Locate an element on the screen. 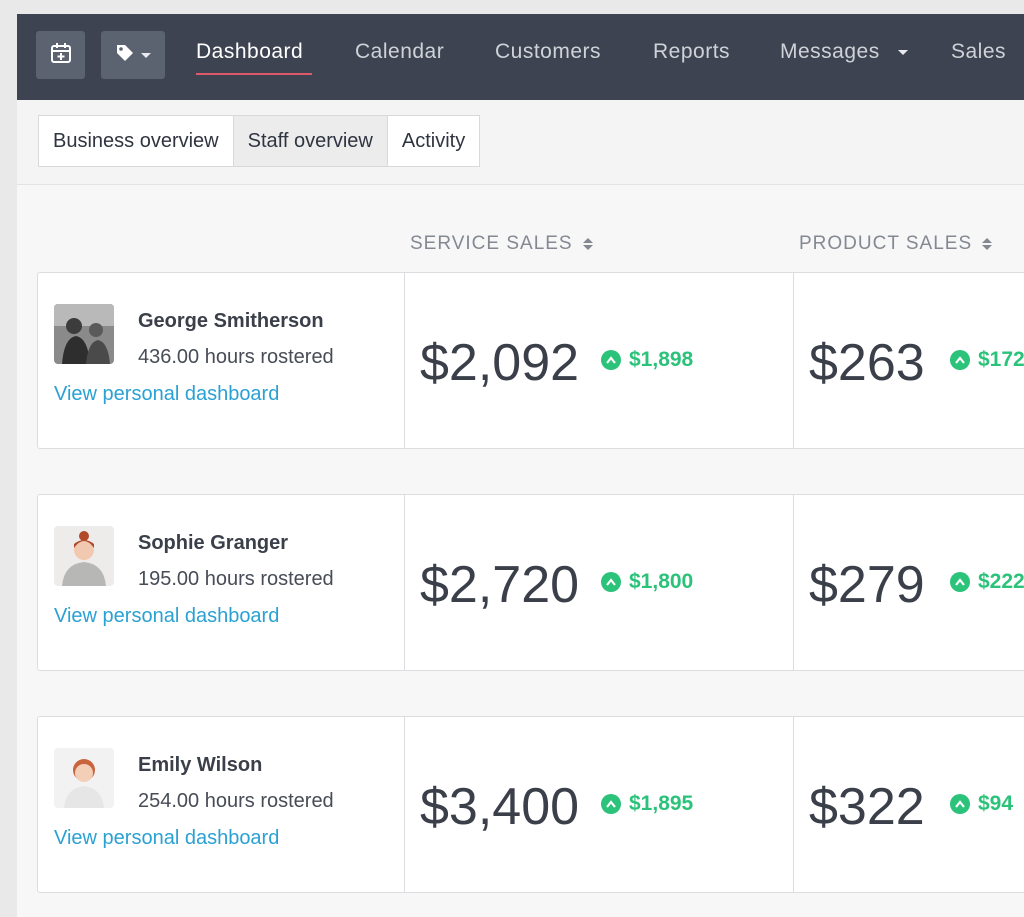  calendar-add-button is located at coordinates (60, 55).